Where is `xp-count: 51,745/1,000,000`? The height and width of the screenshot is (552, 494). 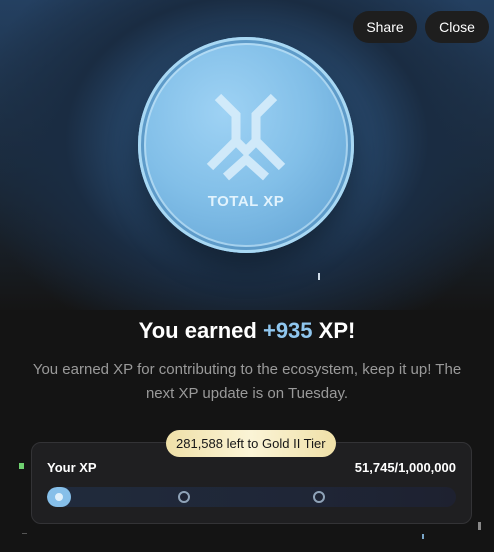
xp-count: 51,745/1,000,000 is located at coordinates (405, 467).